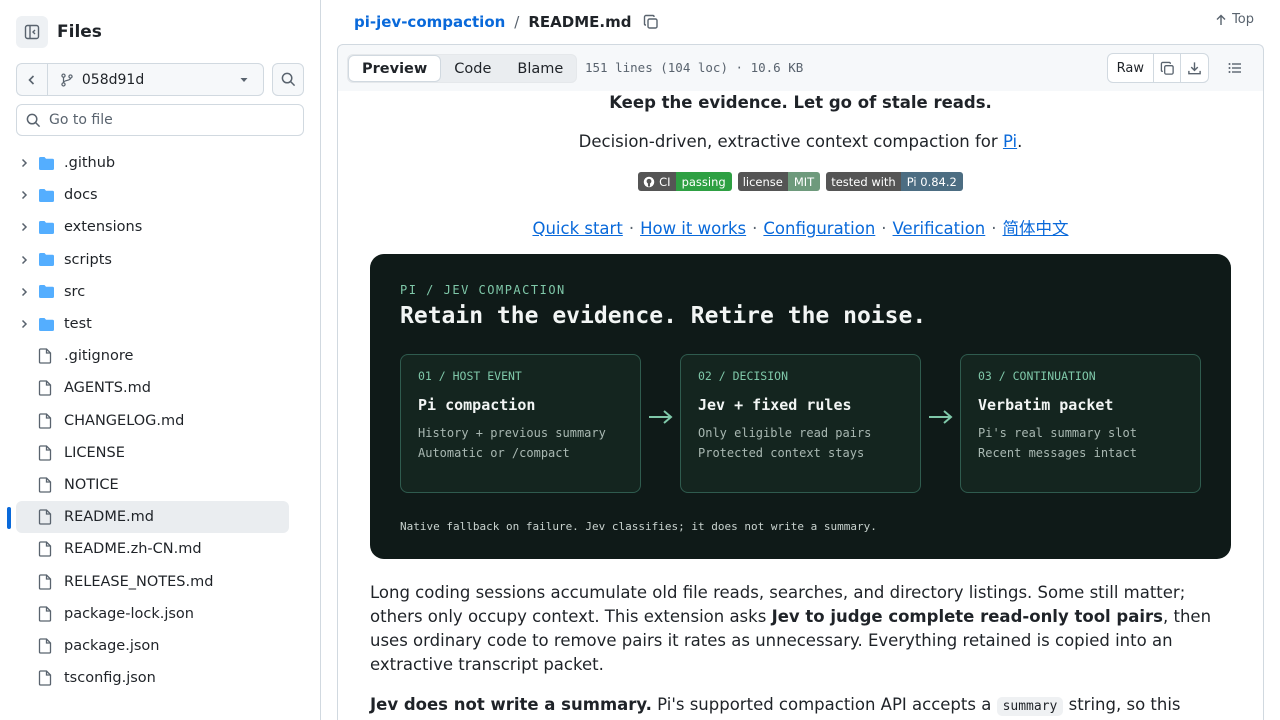  What do you see at coordinates (470, 376) in the screenshot?
I see `card-kicker: 01 / HOST EVENT` at bounding box center [470, 376].